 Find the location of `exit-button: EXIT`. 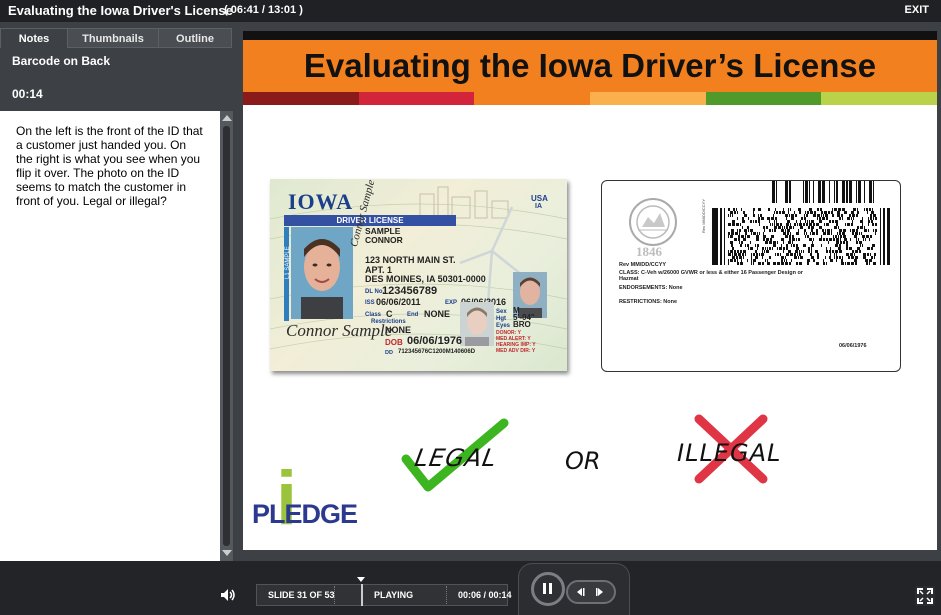

exit-button: EXIT is located at coordinates (917, 10).